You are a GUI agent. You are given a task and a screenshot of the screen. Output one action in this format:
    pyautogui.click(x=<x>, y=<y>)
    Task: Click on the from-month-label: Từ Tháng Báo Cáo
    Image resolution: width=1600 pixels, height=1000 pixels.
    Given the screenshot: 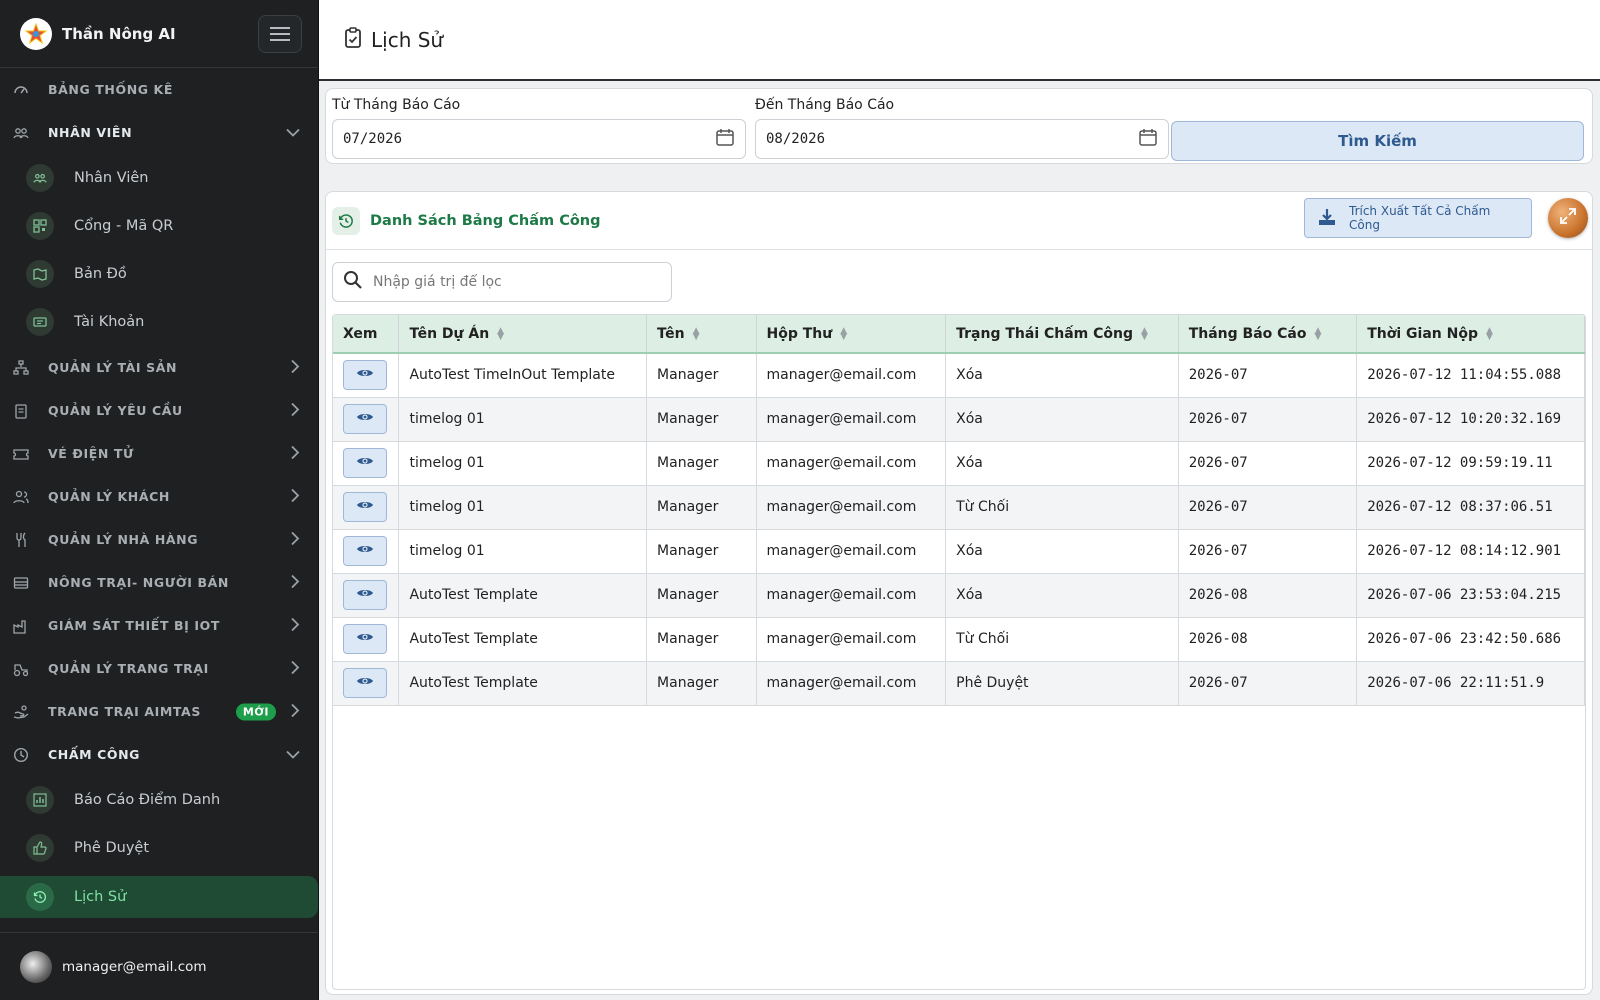 What is the action you would take?
    pyautogui.click(x=396, y=105)
    